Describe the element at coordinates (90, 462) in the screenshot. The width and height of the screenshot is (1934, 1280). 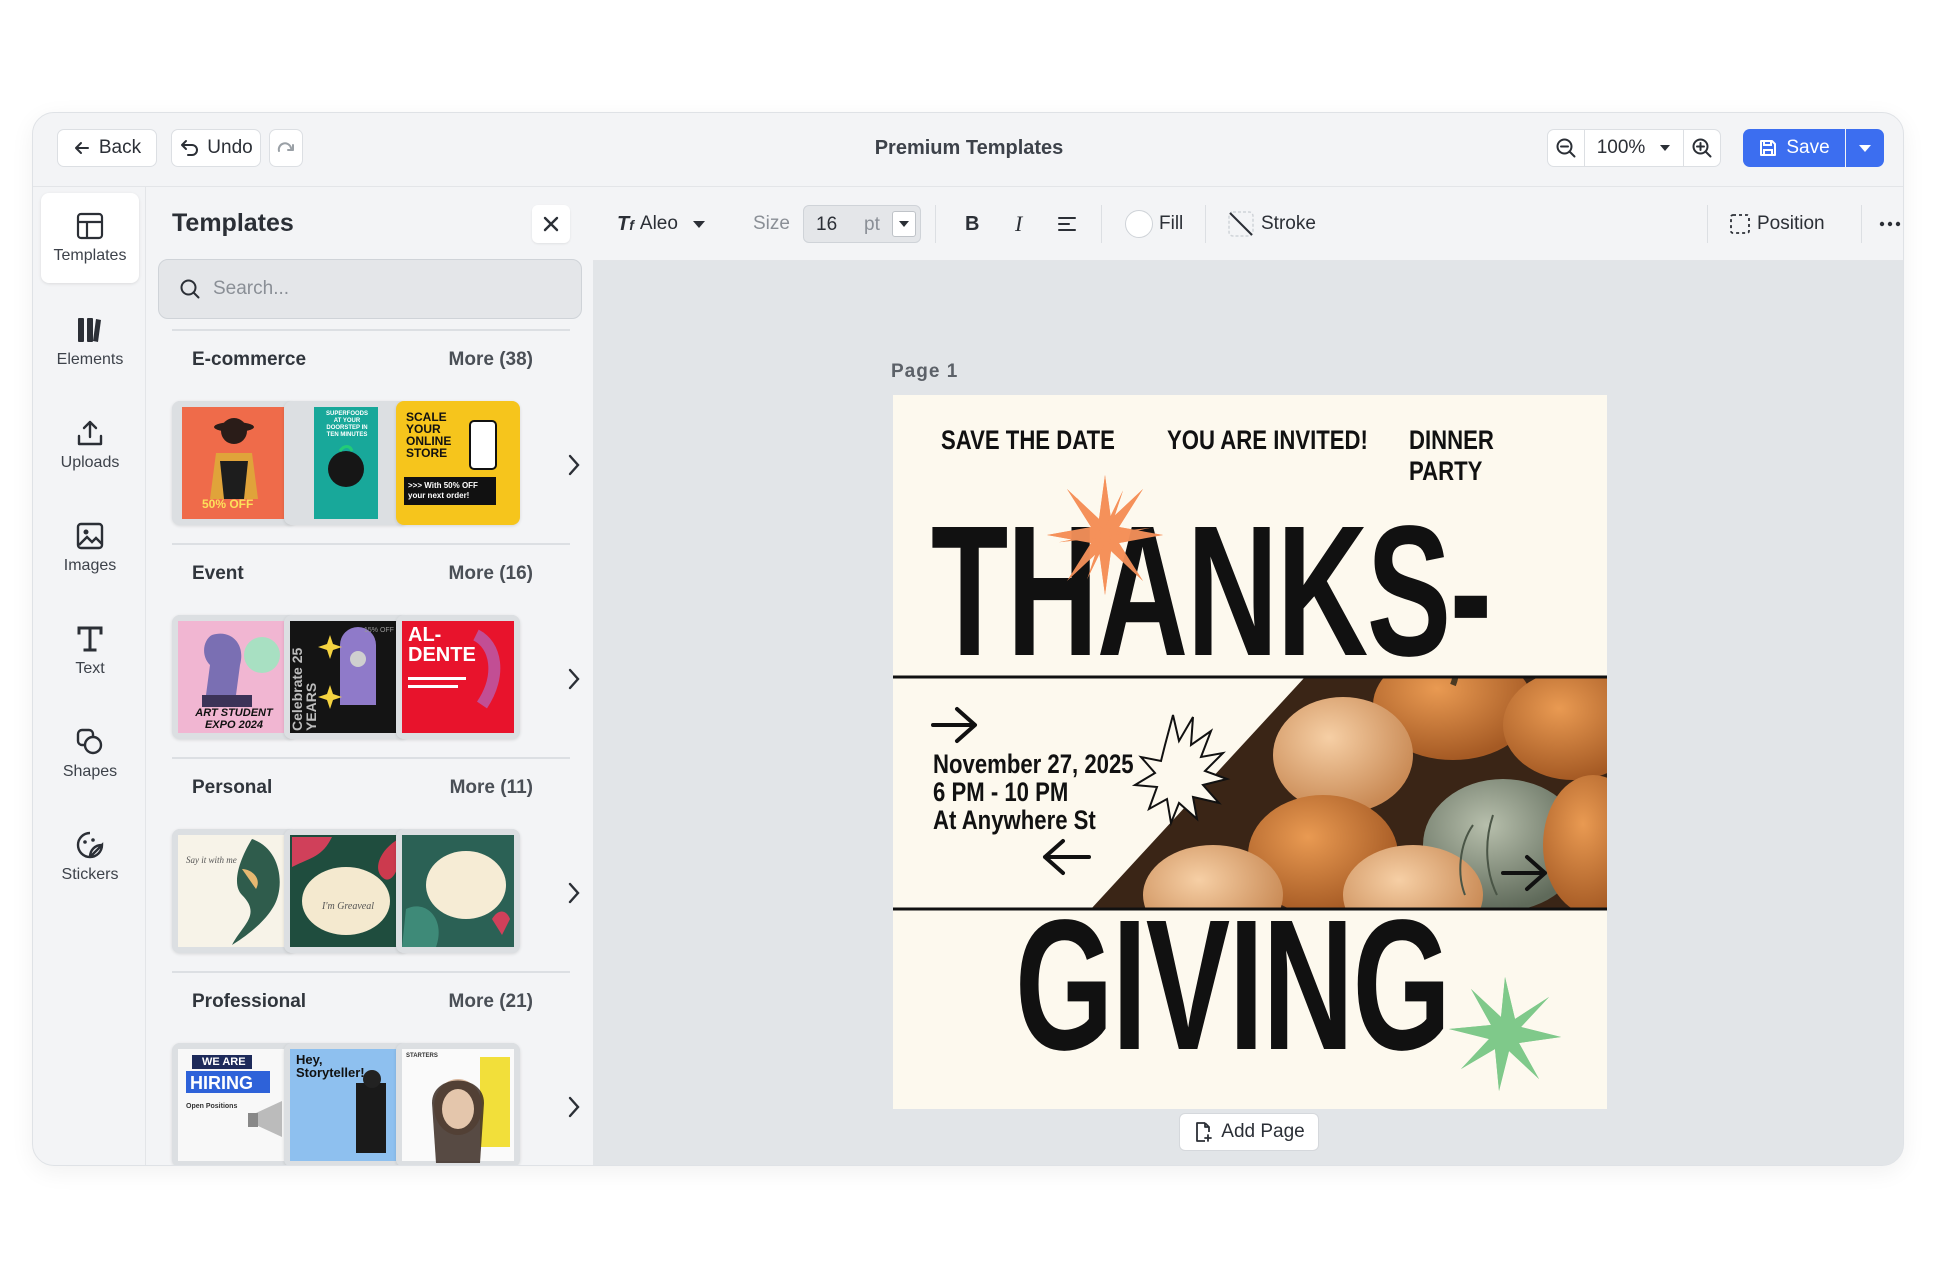
I see `nav-label: Uploads` at that location.